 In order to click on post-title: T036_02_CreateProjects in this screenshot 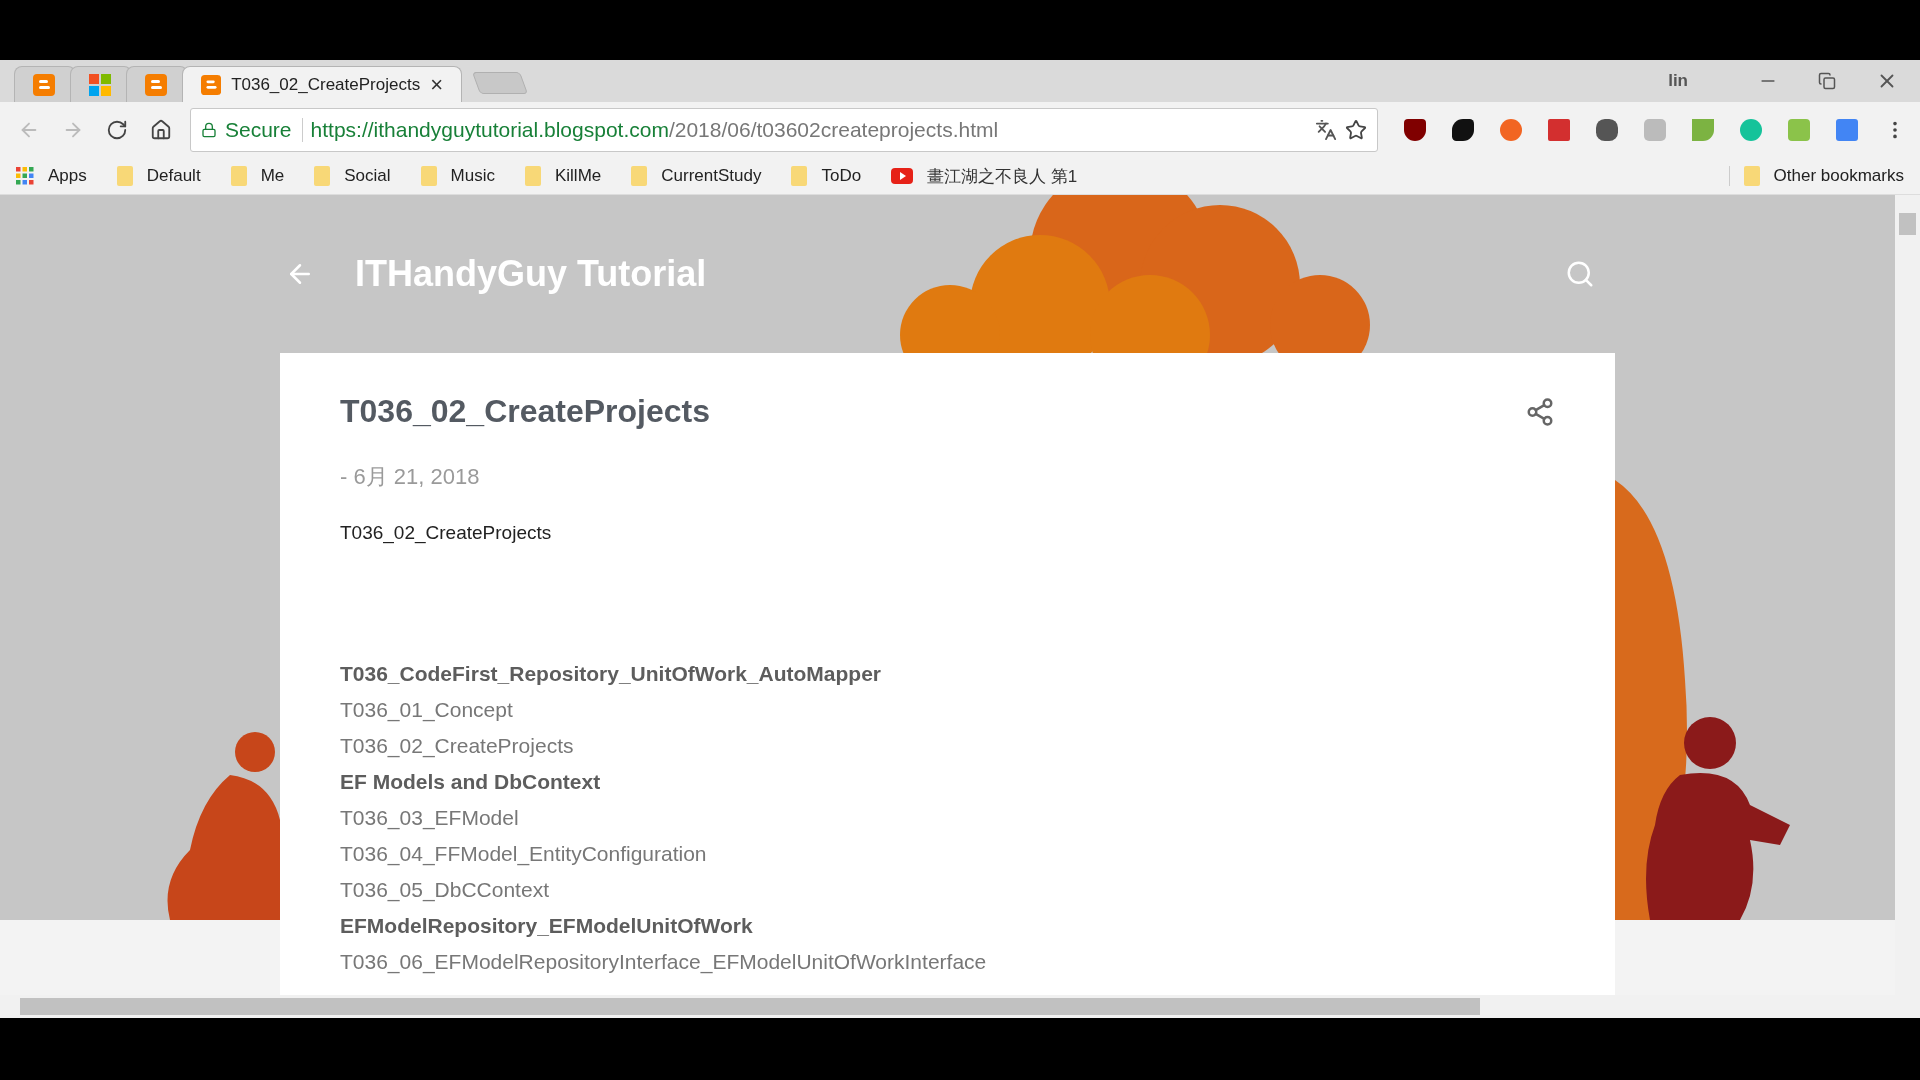, I will do `click(525, 411)`.